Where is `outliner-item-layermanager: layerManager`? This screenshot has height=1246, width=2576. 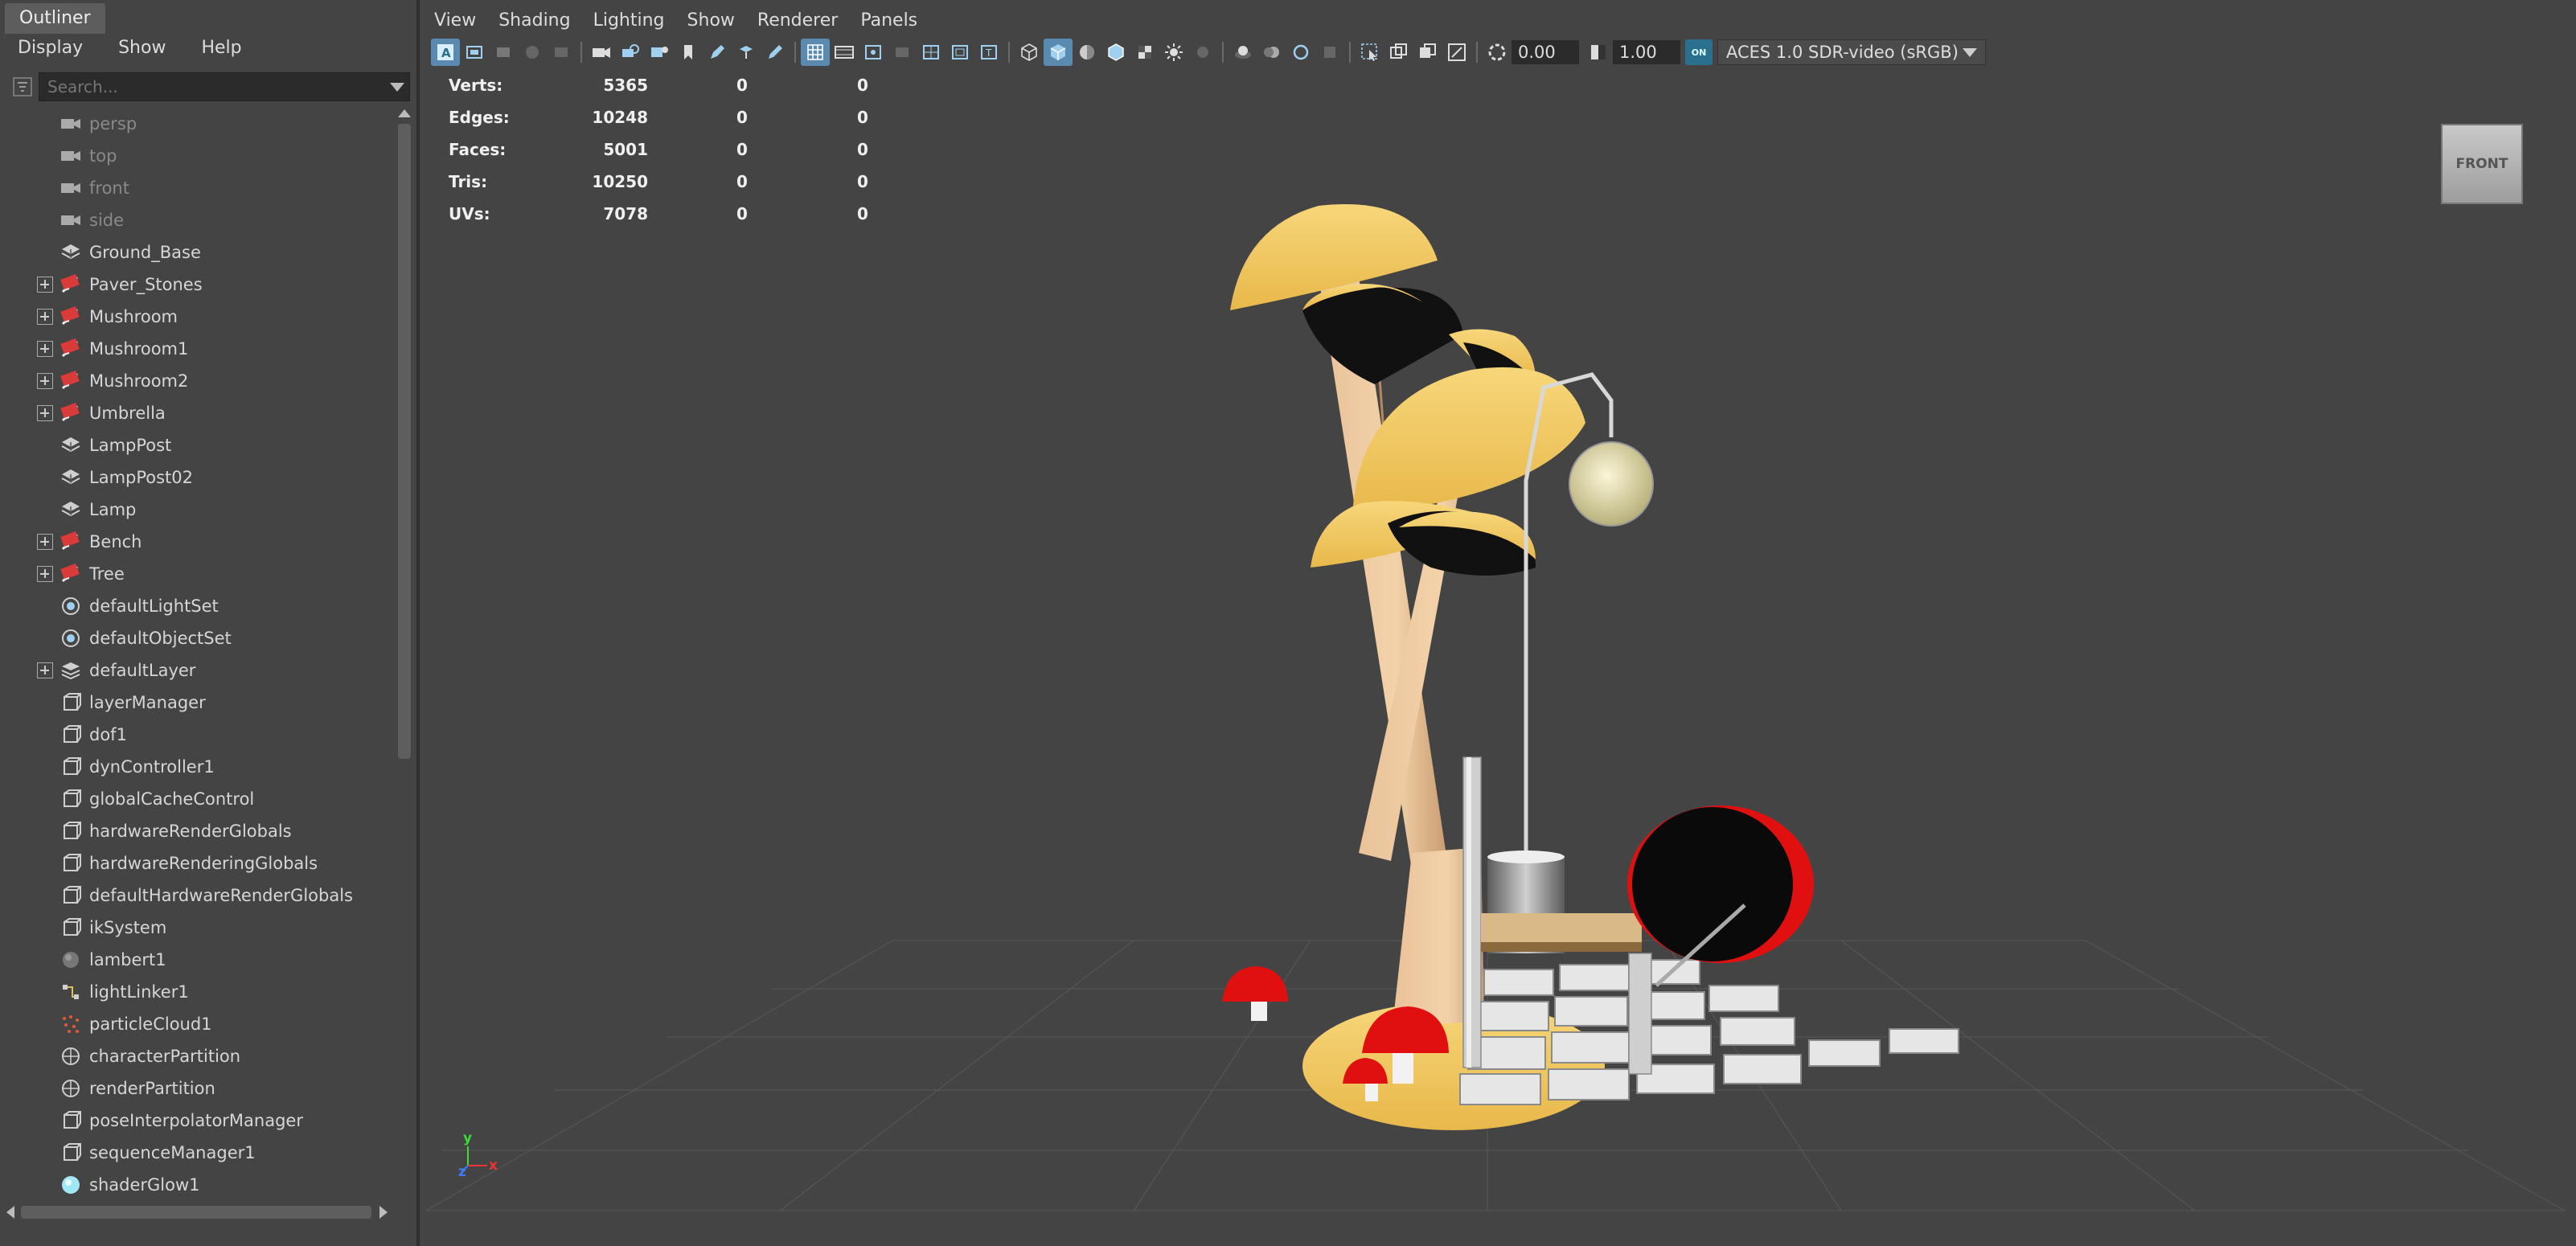 outliner-item-layermanager: layerManager is located at coordinates (197, 703).